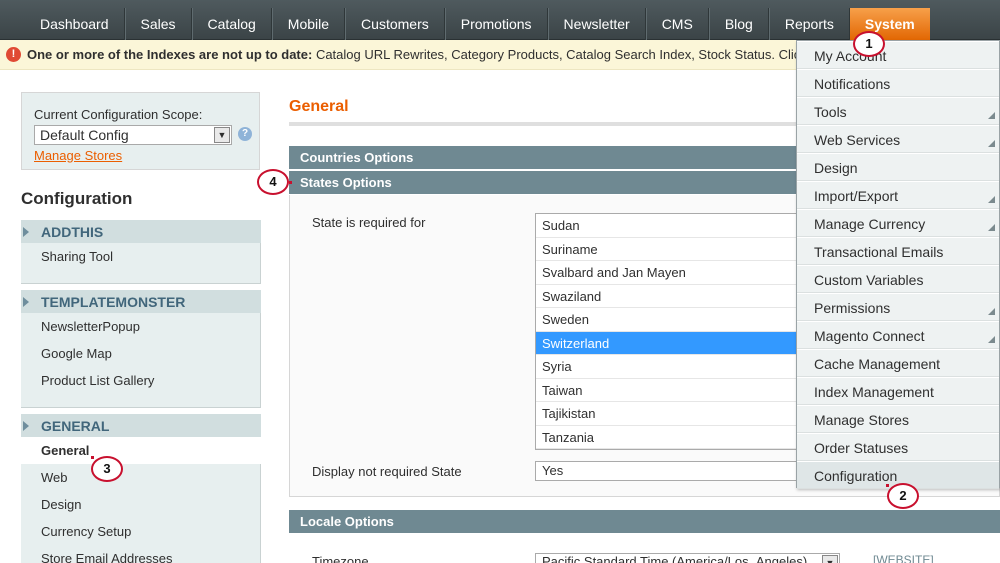 The width and height of the screenshot is (1000, 563). What do you see at coordinates (898, 55) in the screenshot?
I see `menu-item-my-account: My Account` at bounding box center [898, 55].